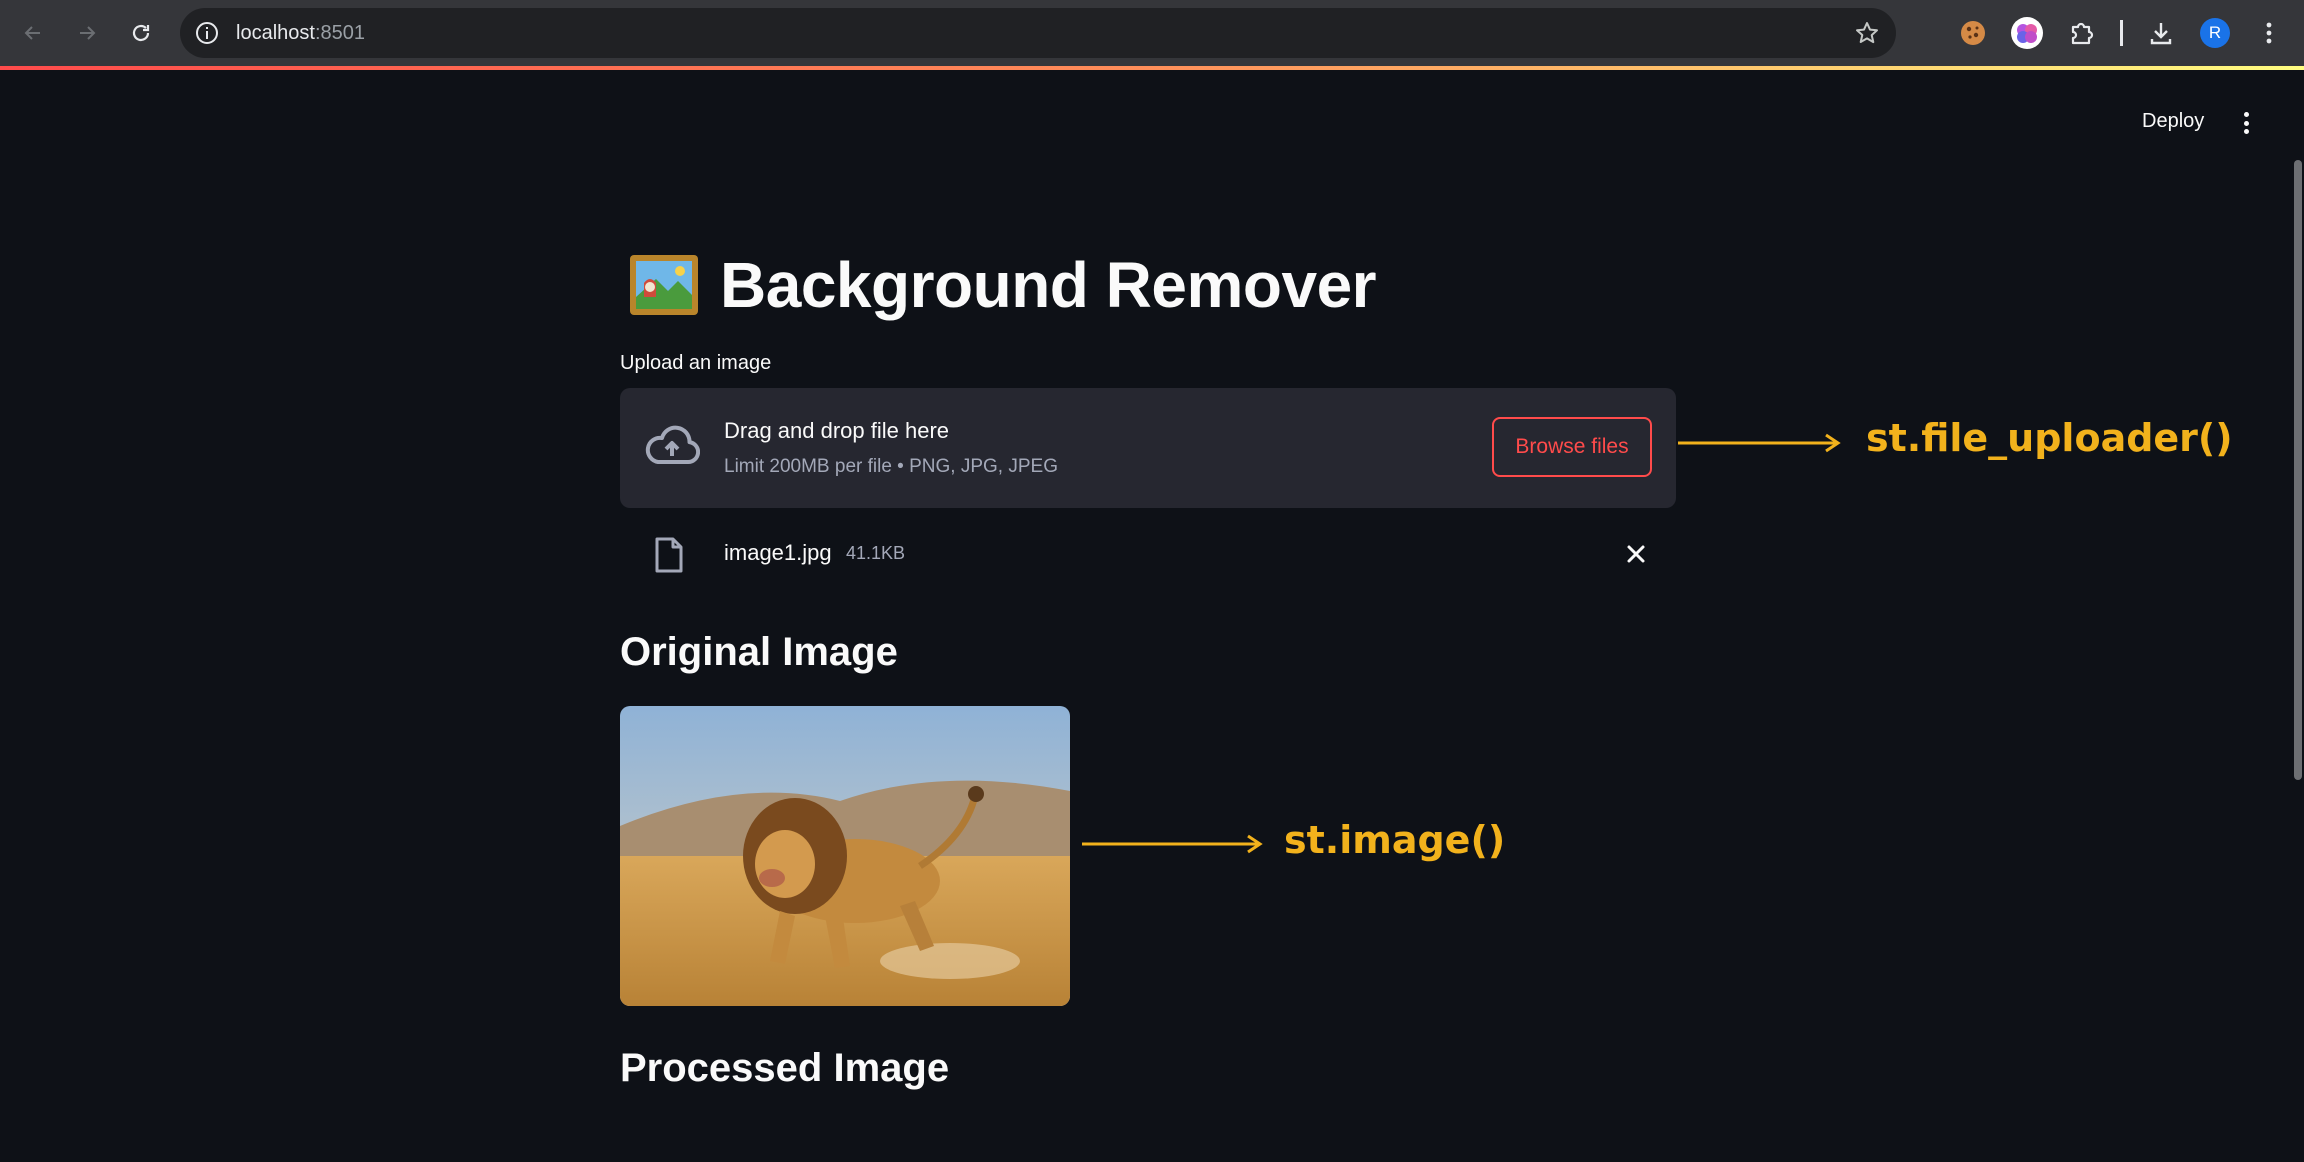 This screenshot has width=2304, height=1162. I want to click on uploaded-file-size: 41.1KB, so click(876, 553).